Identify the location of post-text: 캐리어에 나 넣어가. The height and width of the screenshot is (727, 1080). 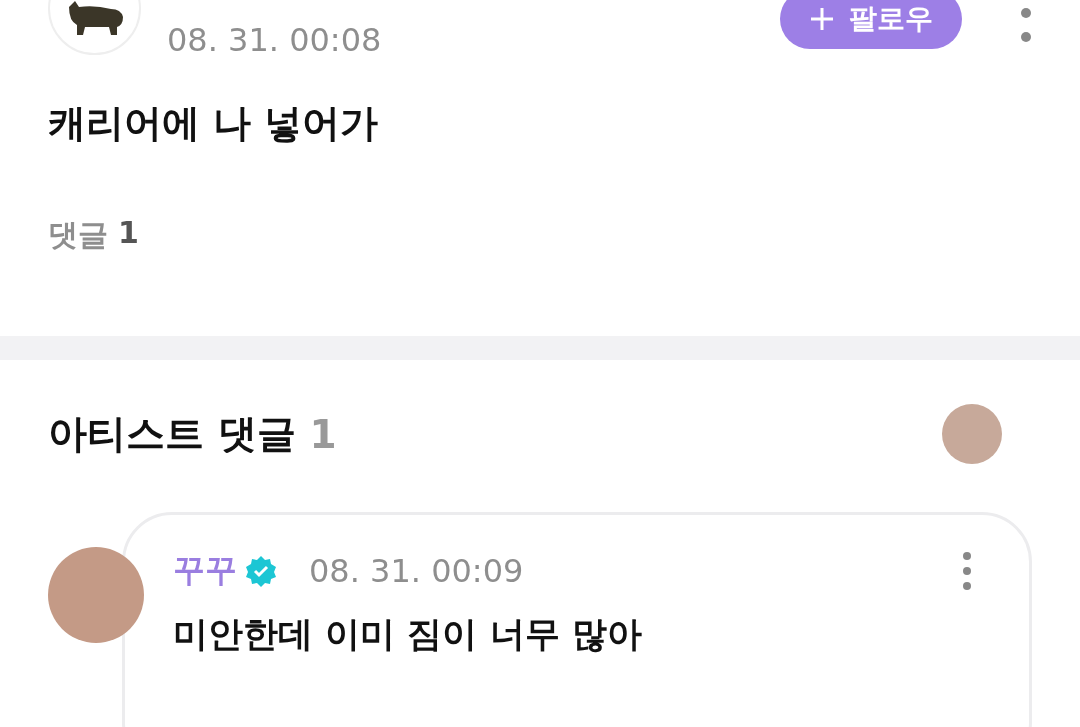
(214, 123).